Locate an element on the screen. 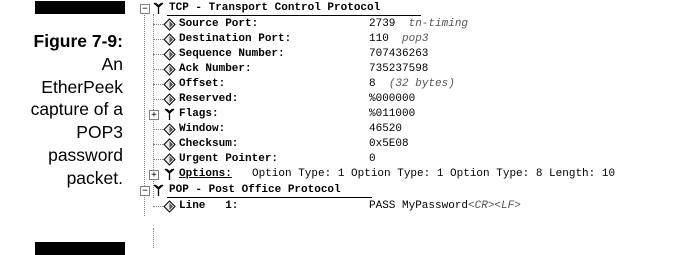 The width and height of the screenshot is (687, 255). value-text: %000000 is located at coordinates (392, 99).